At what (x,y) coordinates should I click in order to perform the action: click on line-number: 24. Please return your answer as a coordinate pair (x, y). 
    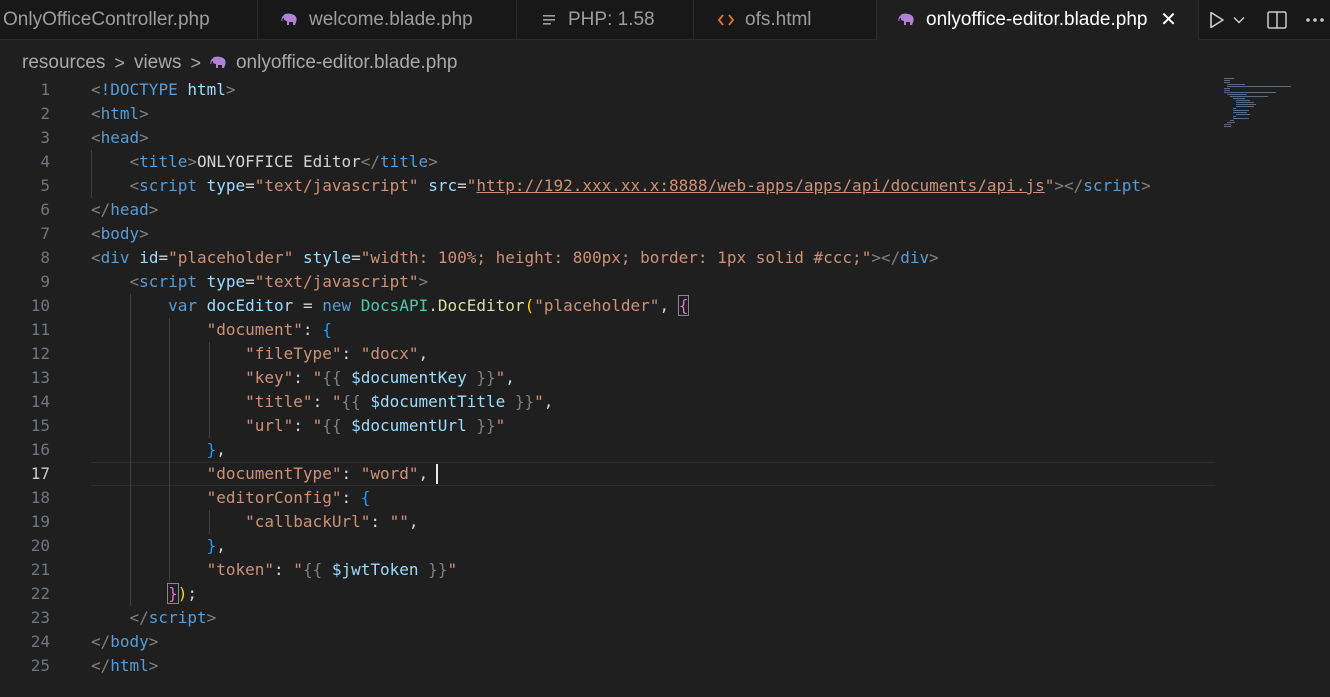
    Looking at the image, I should click on (40, 641).